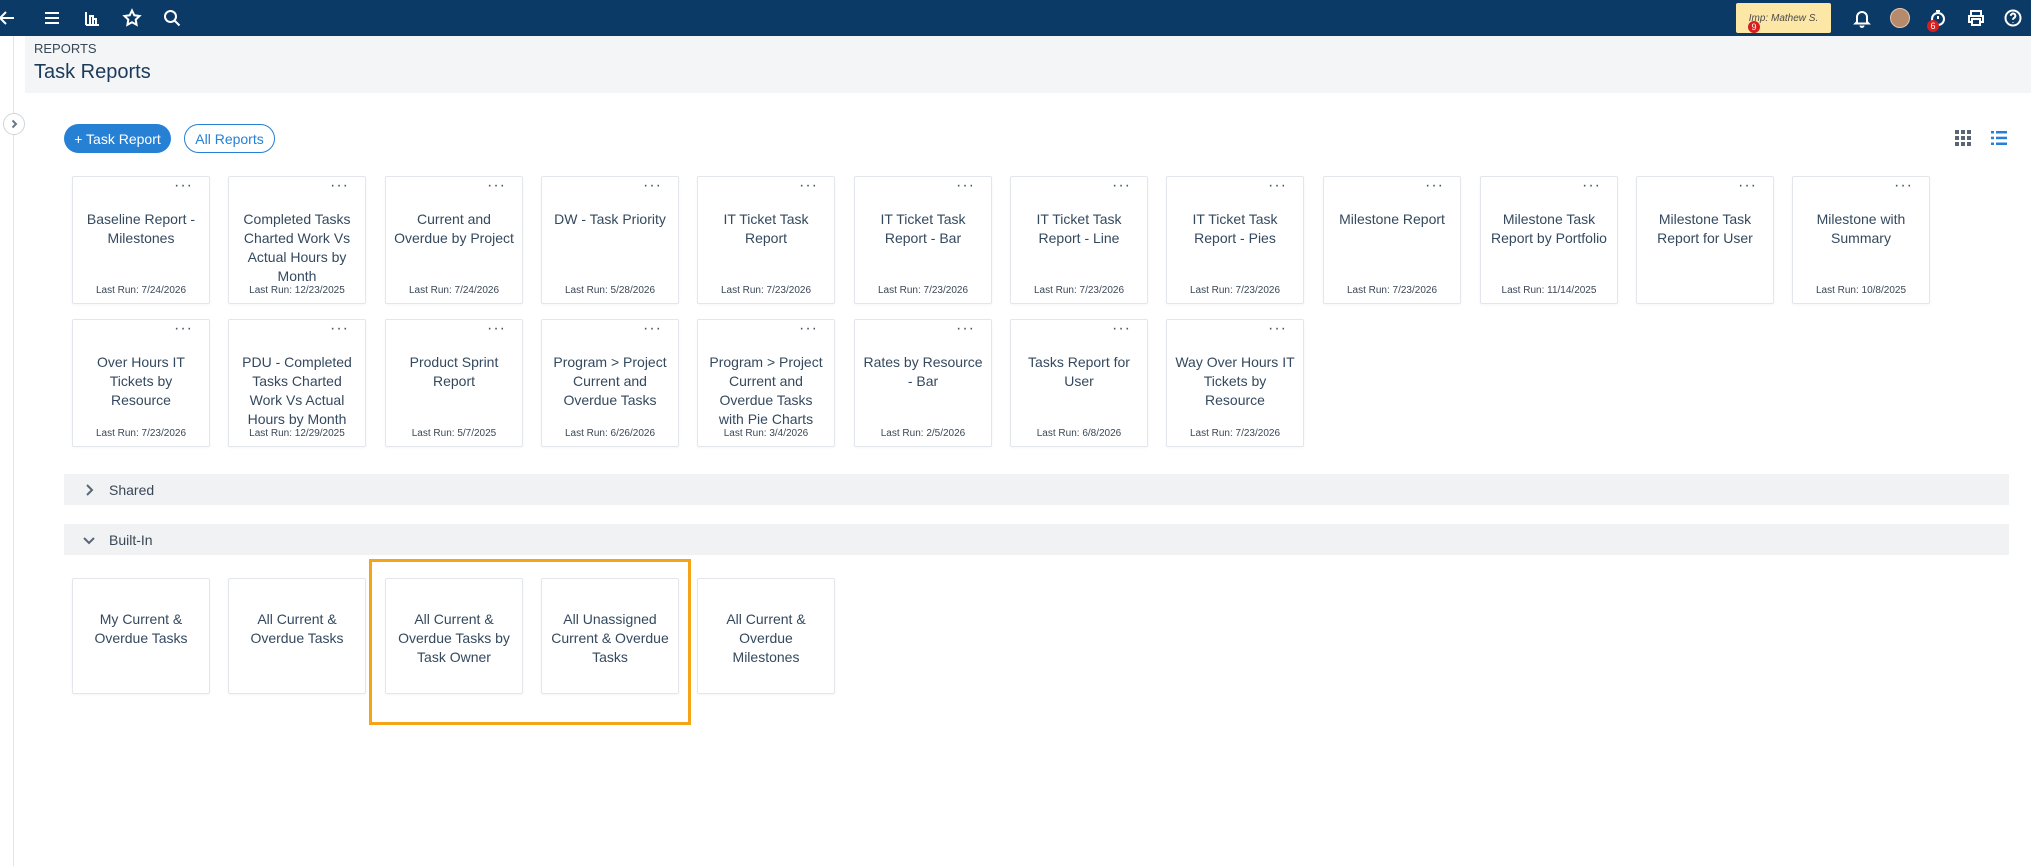  I want to click on page-header: REPORTS Task Reports, so click(1028, 64).